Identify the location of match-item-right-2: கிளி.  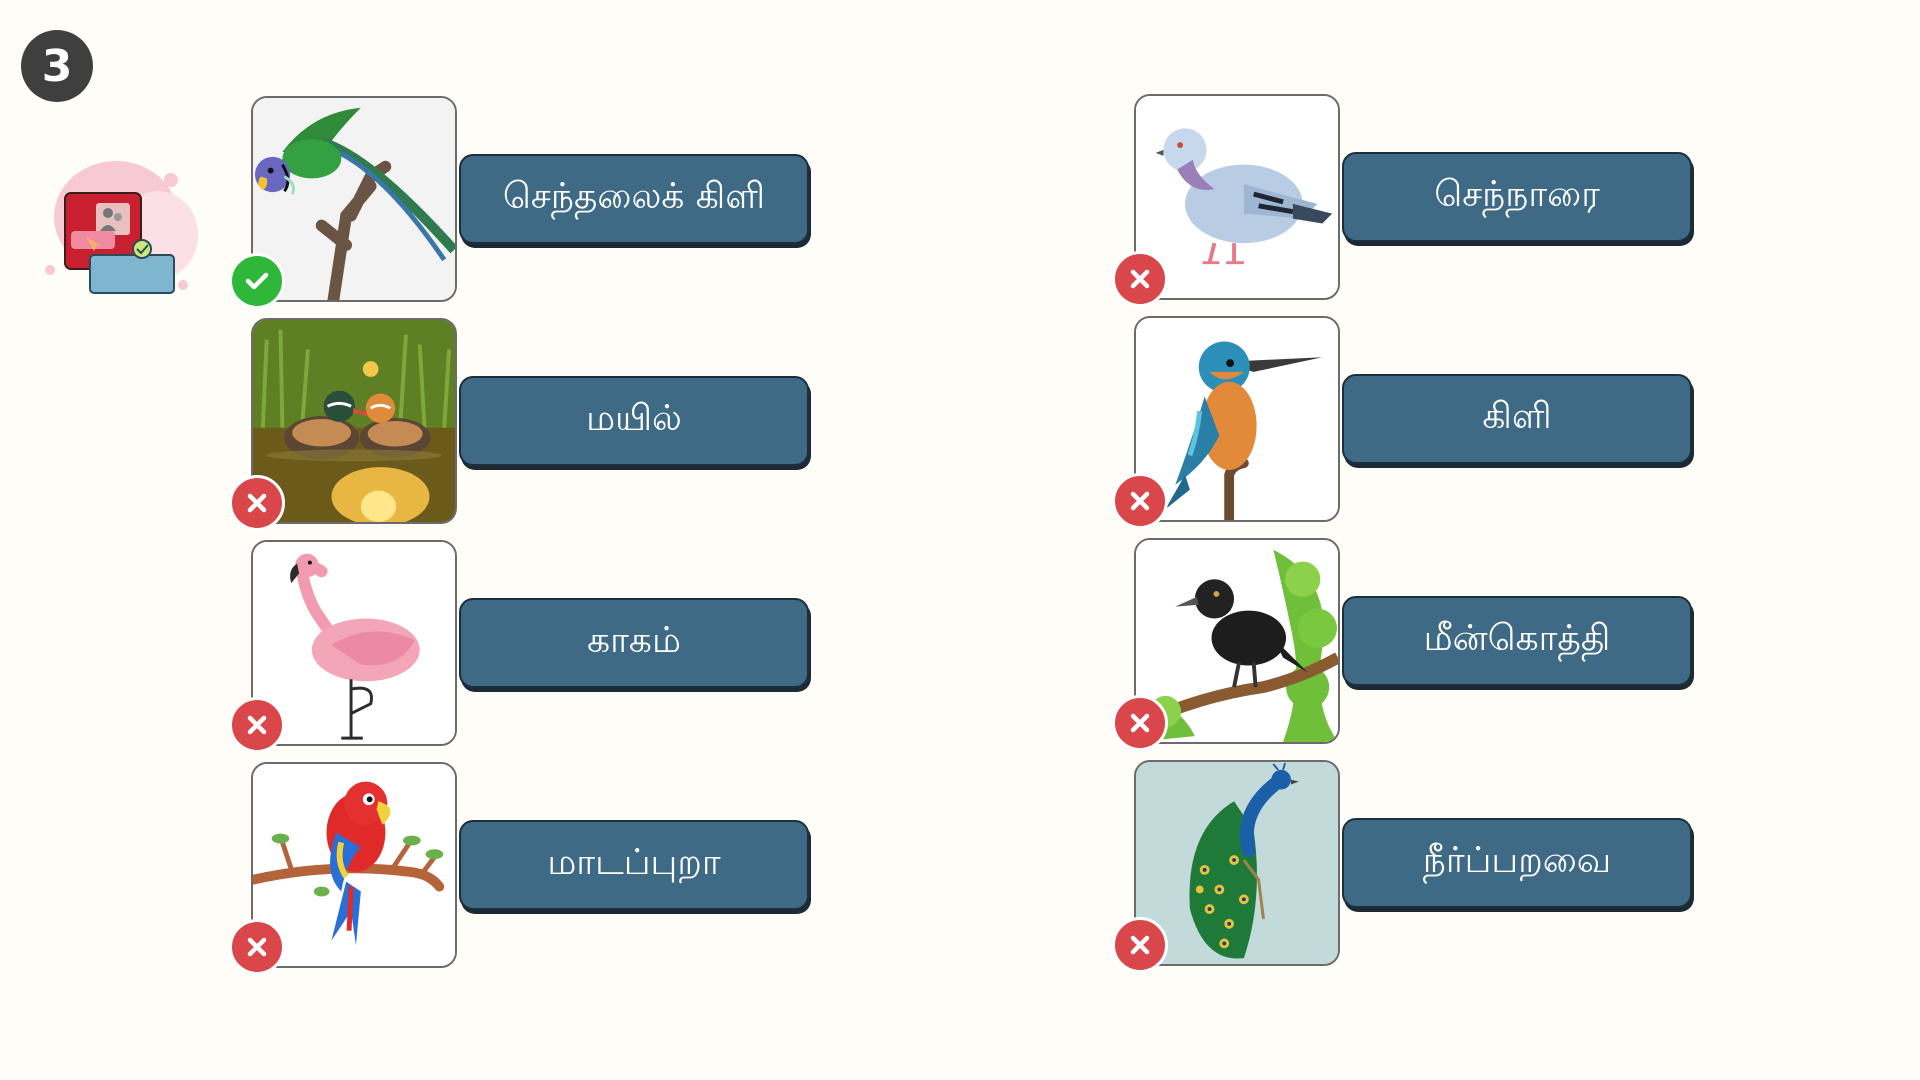
(1403, 422).